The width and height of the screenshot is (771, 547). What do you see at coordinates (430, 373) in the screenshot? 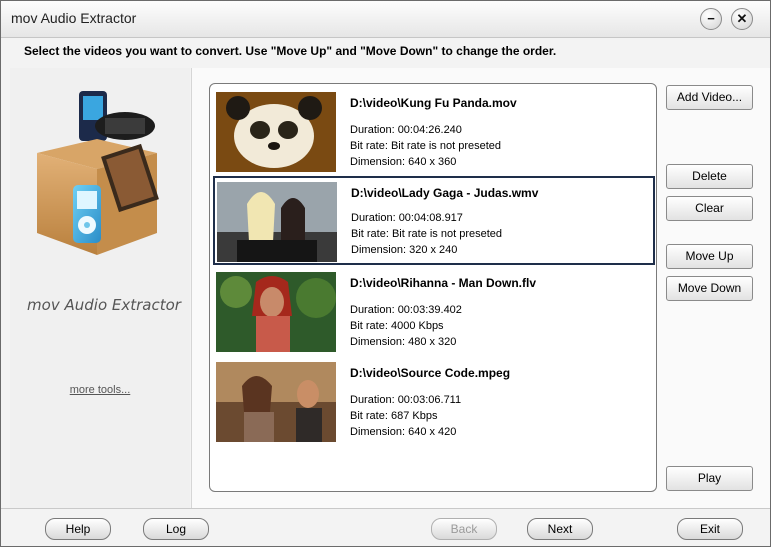
I see `video-filename: D:\video\Source Code.mpeg` at bounding box center [430, 373].